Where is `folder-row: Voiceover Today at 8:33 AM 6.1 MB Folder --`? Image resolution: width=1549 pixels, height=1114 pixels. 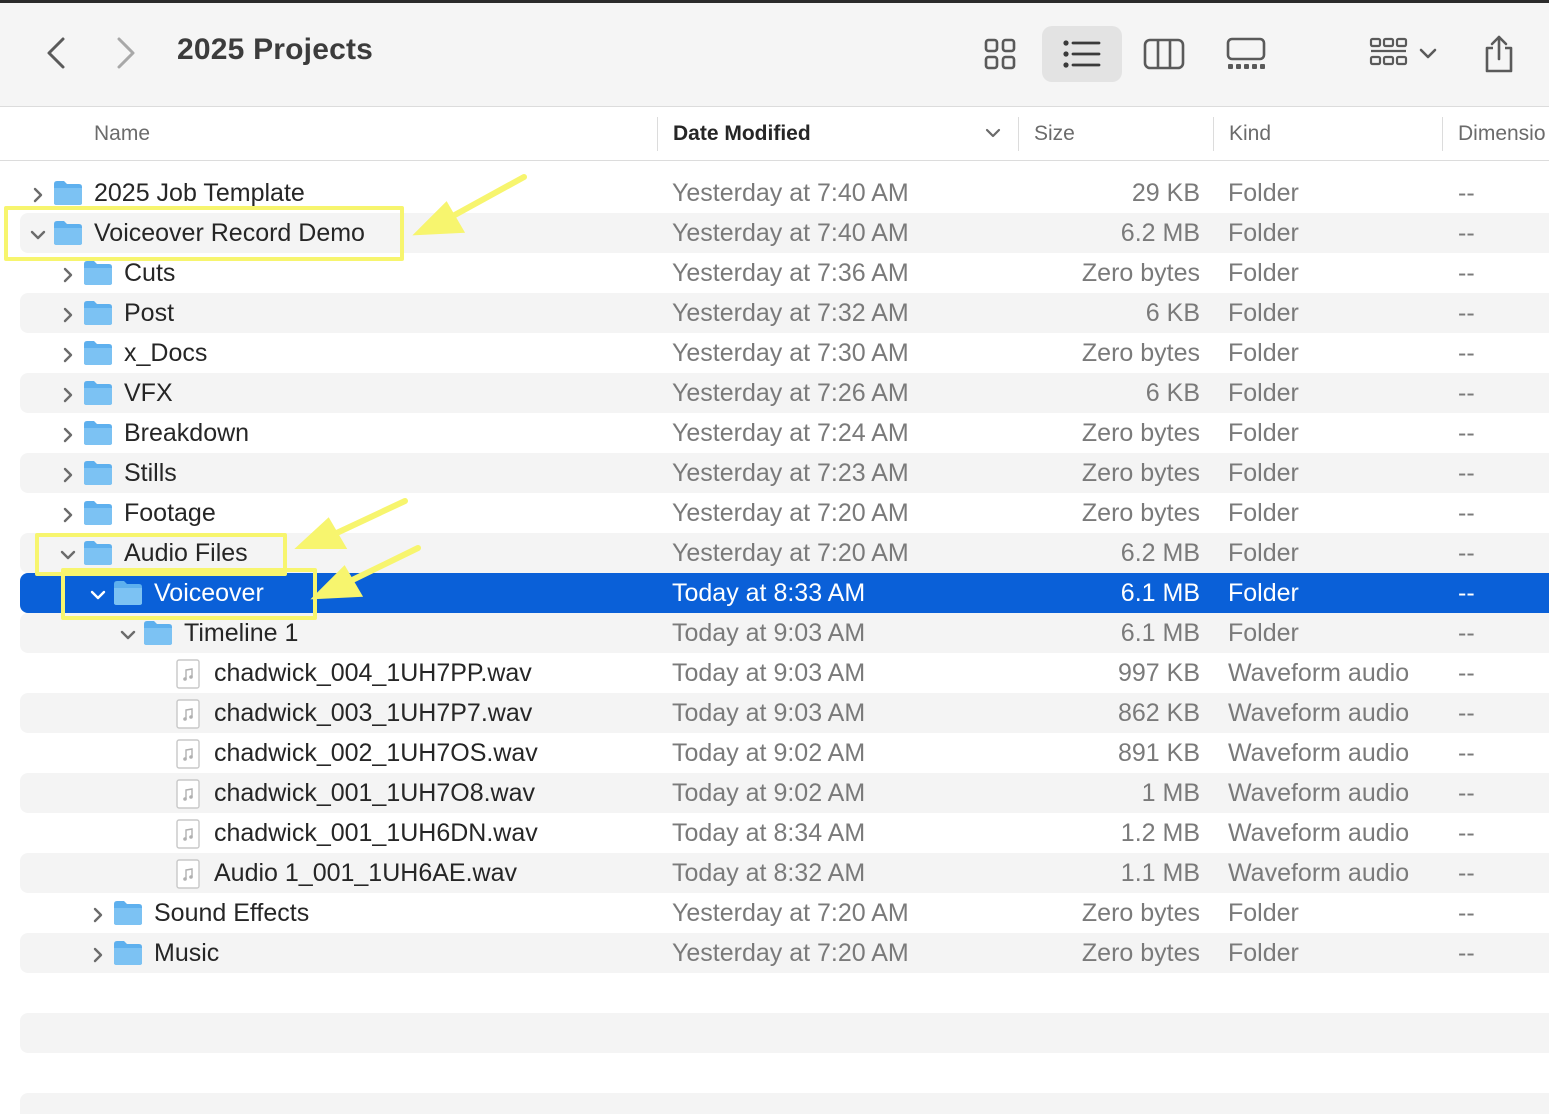 folder-row: Voiceover Today at 8:33 AM 6.1 MB Folder -- is located at coordinates (784, 593).